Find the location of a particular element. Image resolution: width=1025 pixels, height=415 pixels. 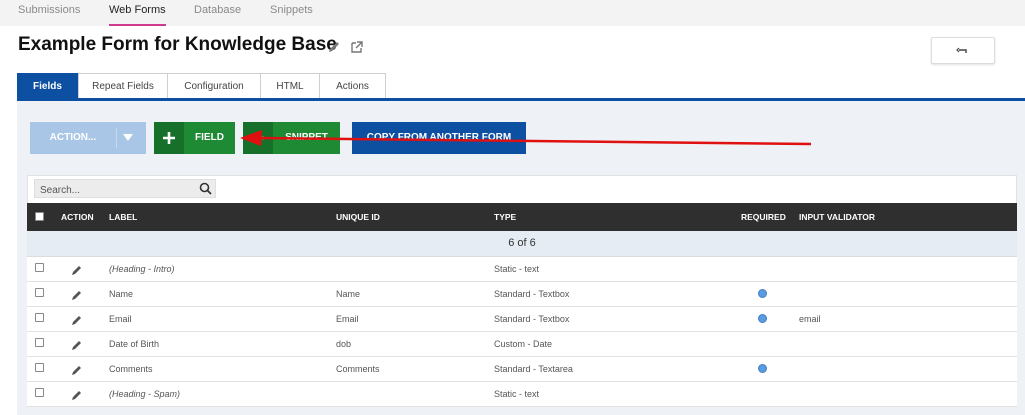

column-header-label: LABEL is located at coordinates (123, 217).